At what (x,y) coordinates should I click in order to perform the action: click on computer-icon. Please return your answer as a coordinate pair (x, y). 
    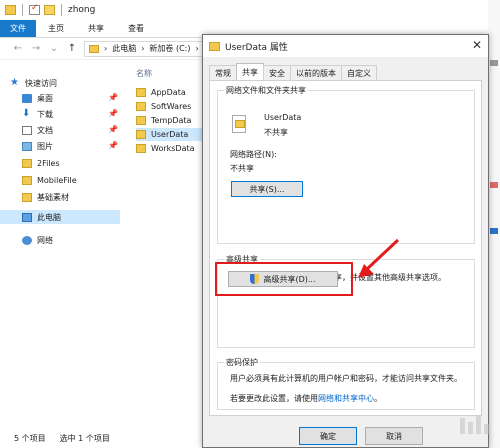
    Looking at the image, I should click on (27, 217).